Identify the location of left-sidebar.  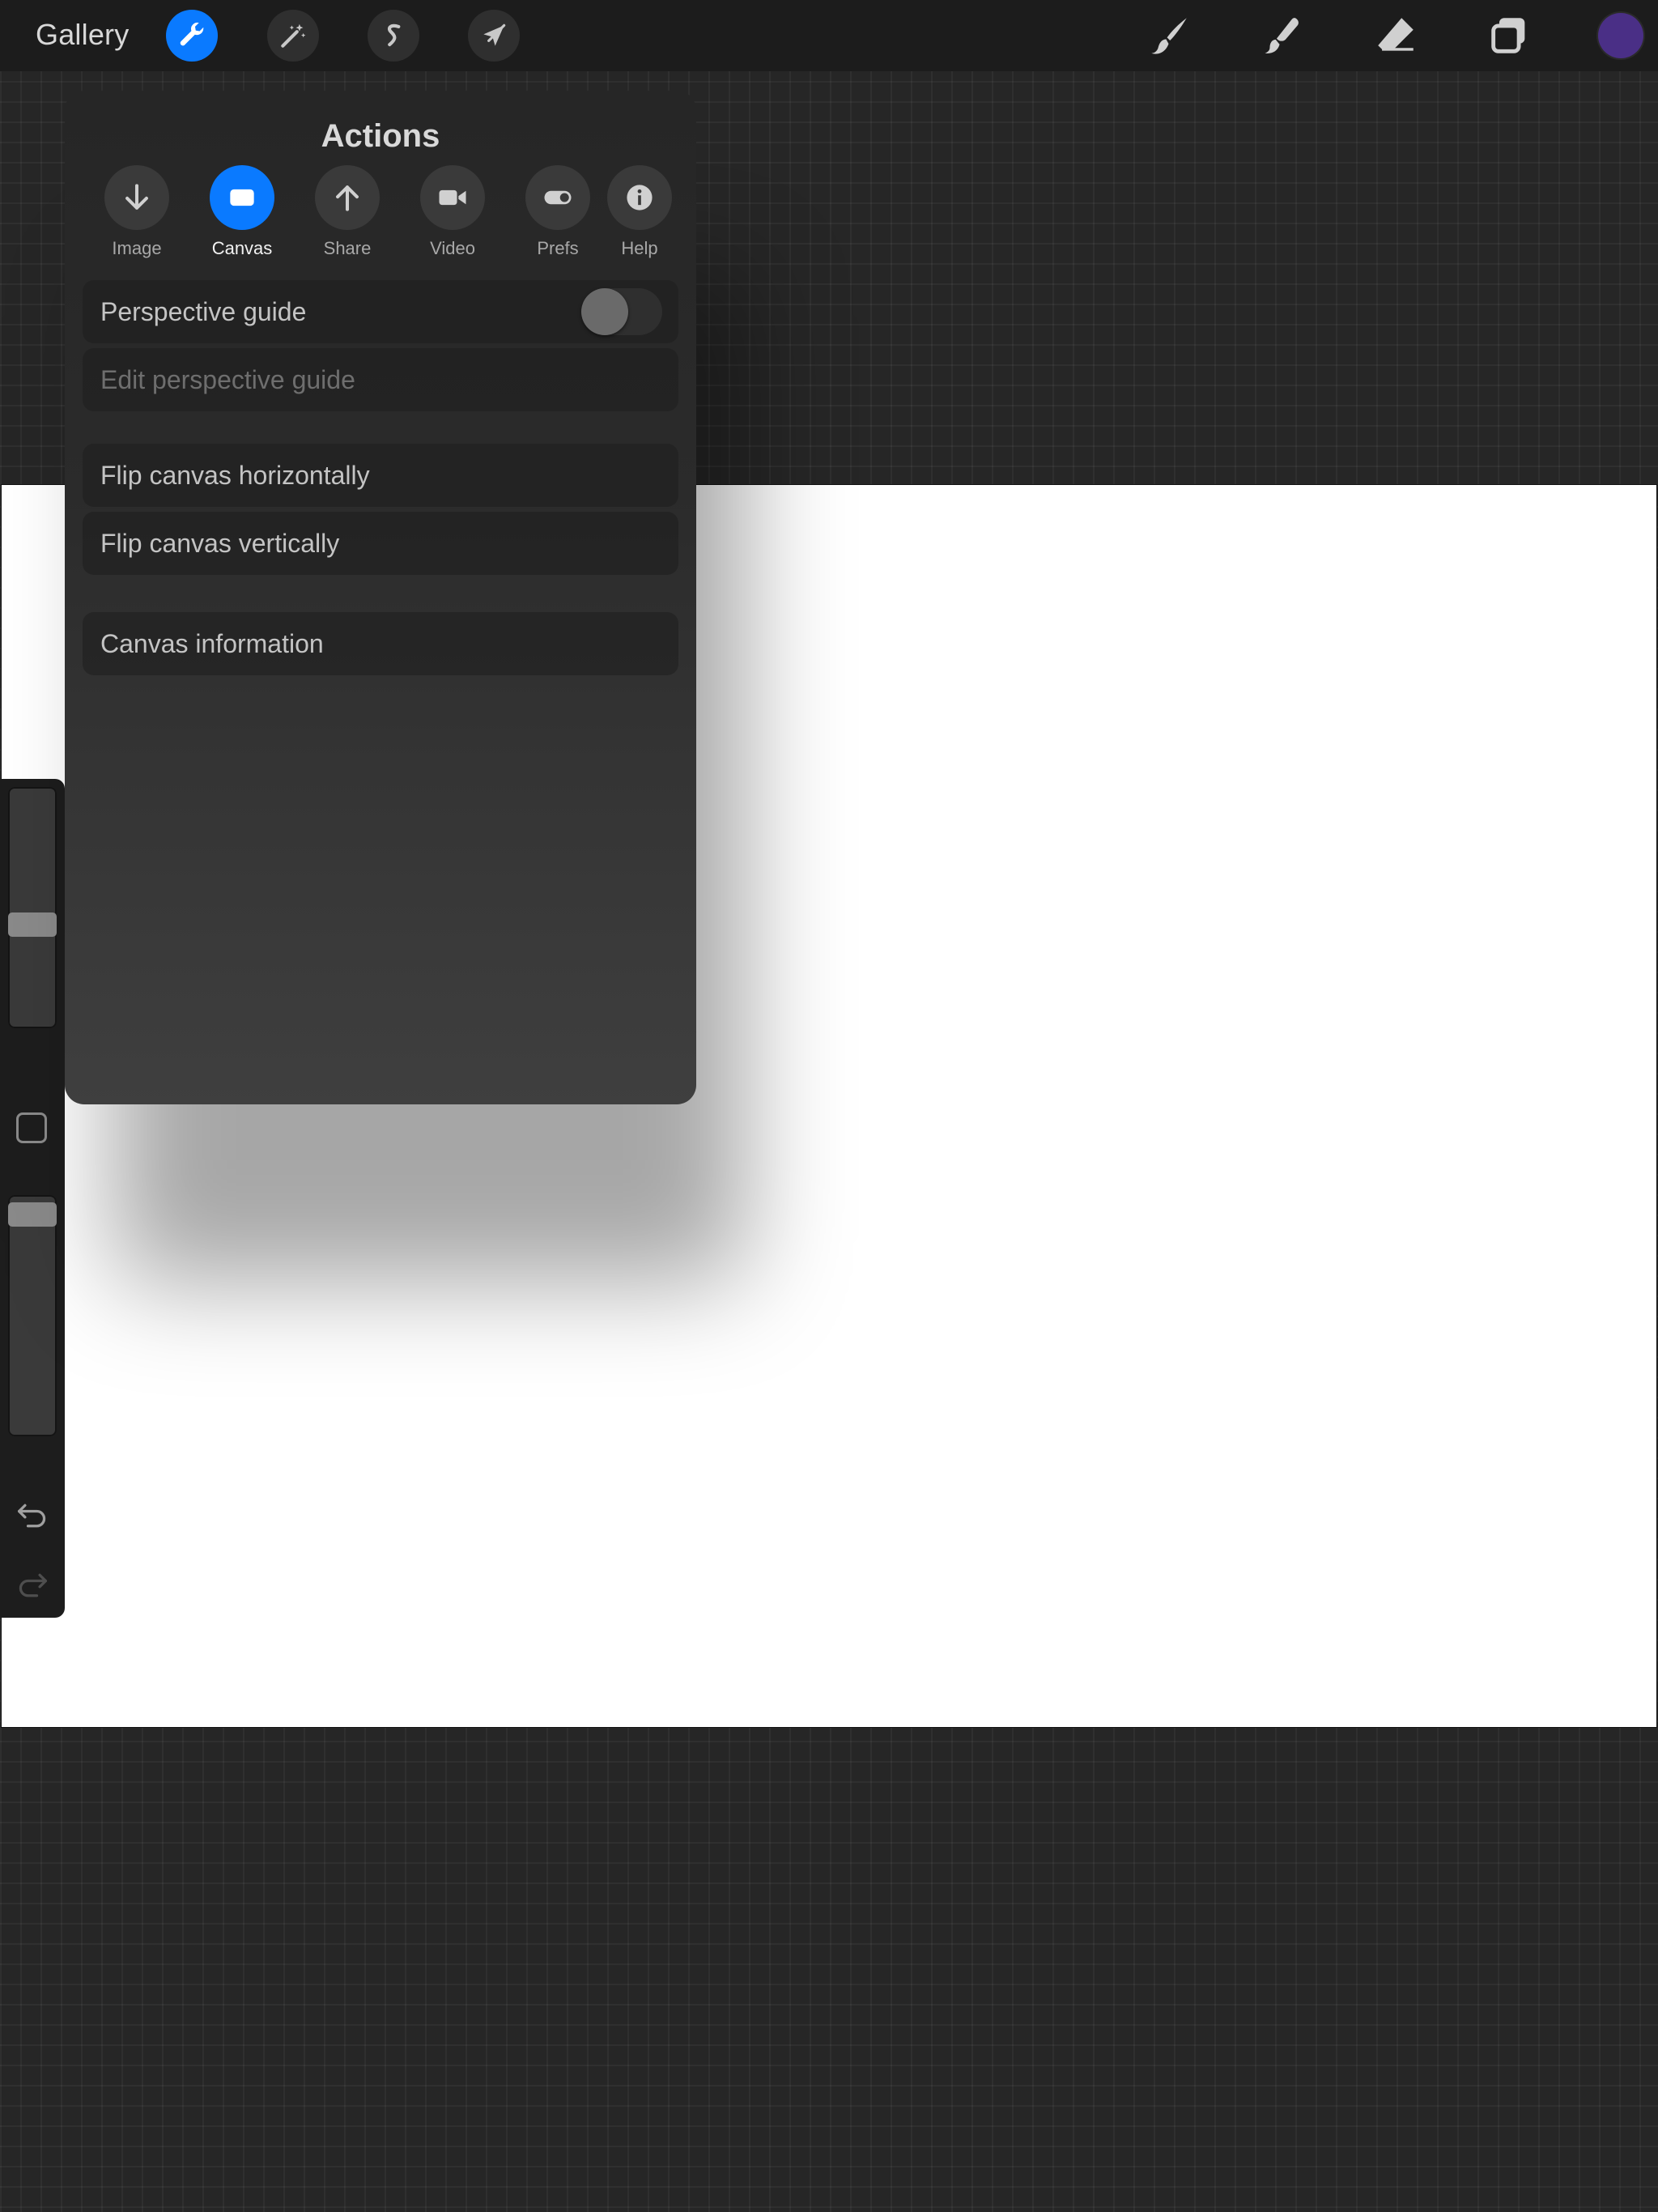
(32, 1198).